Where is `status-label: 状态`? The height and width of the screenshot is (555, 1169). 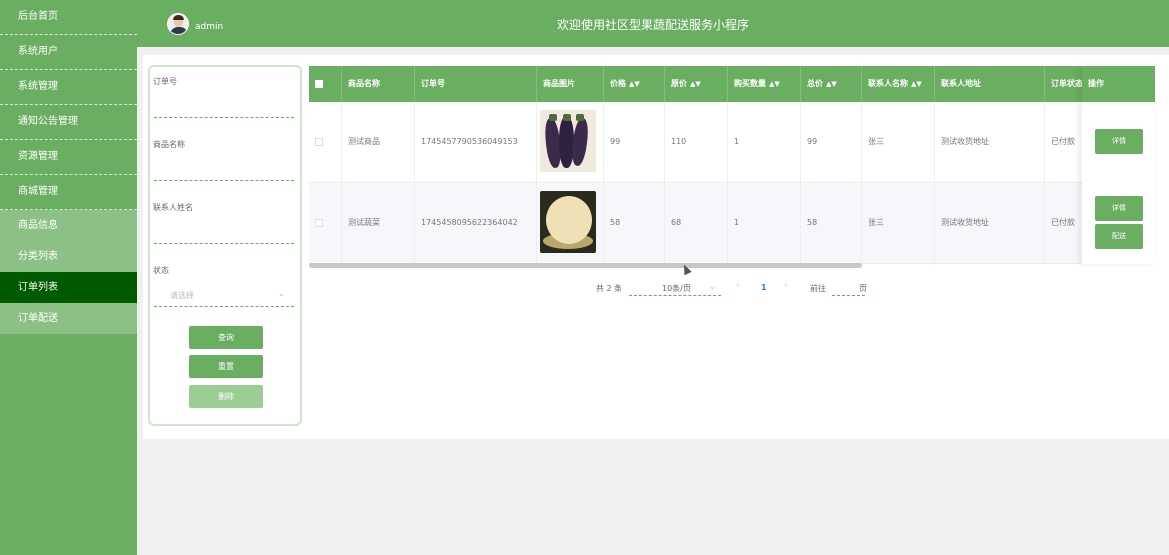 status-label: 状态 is located at coordinates (161, 270).